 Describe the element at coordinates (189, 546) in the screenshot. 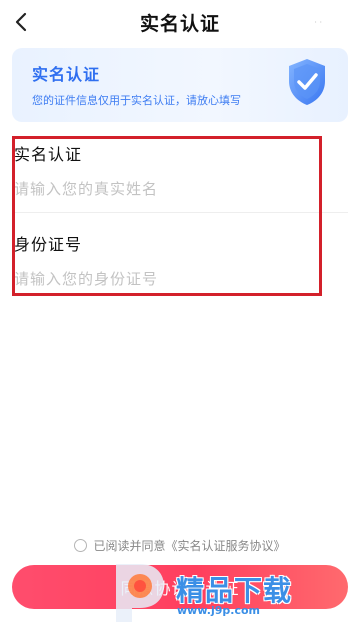

I see `agreement-text: 已阅读并同意《实名认证服务协议》` at that location.